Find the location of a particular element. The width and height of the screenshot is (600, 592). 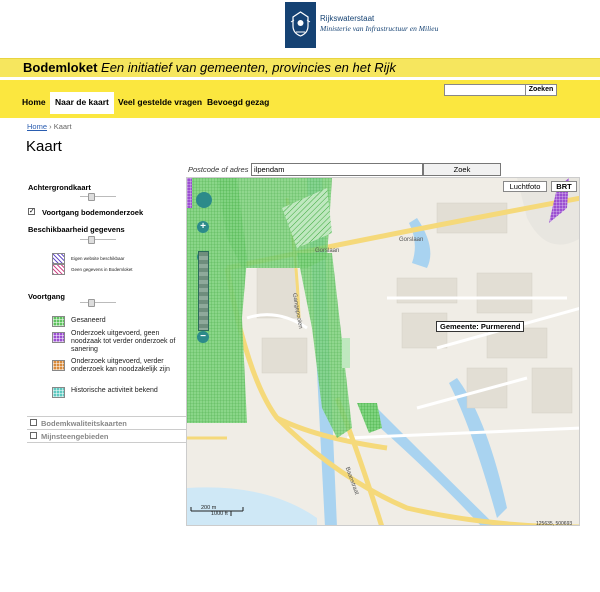

address-input: ilpendam is located at coordinates (337, 169).